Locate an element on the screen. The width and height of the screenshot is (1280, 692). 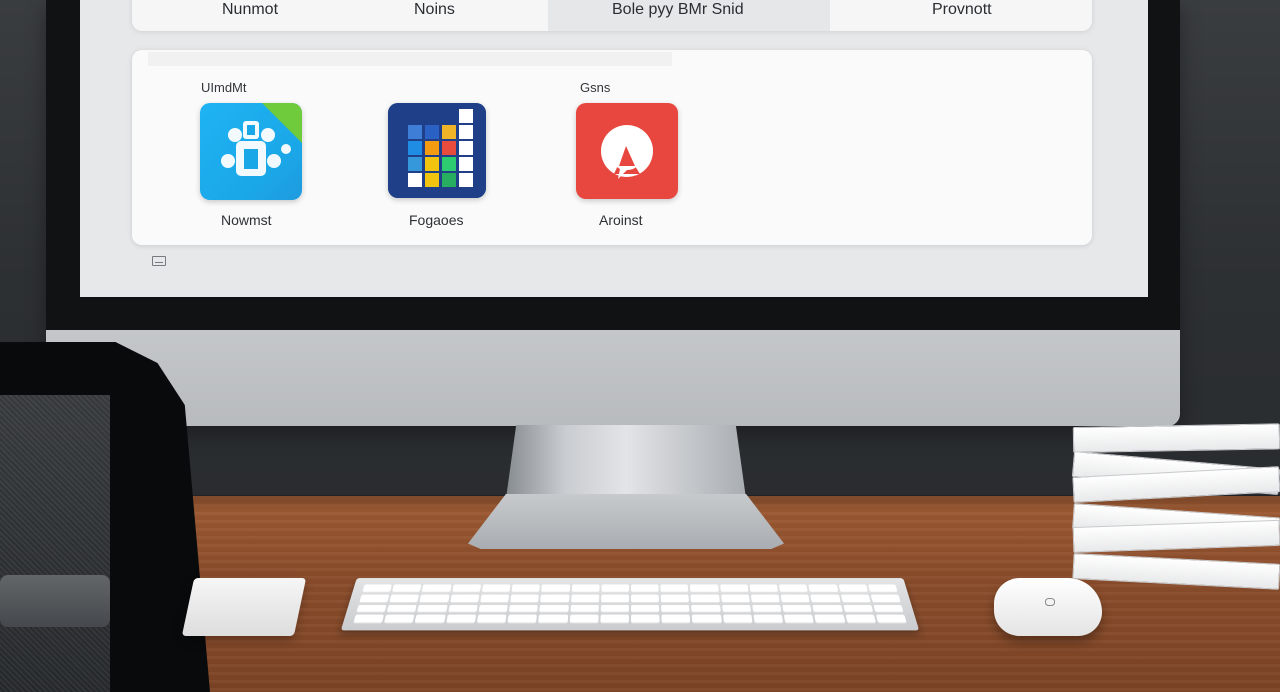
section-label-right: Gsns is located at coordinates (595, 87).